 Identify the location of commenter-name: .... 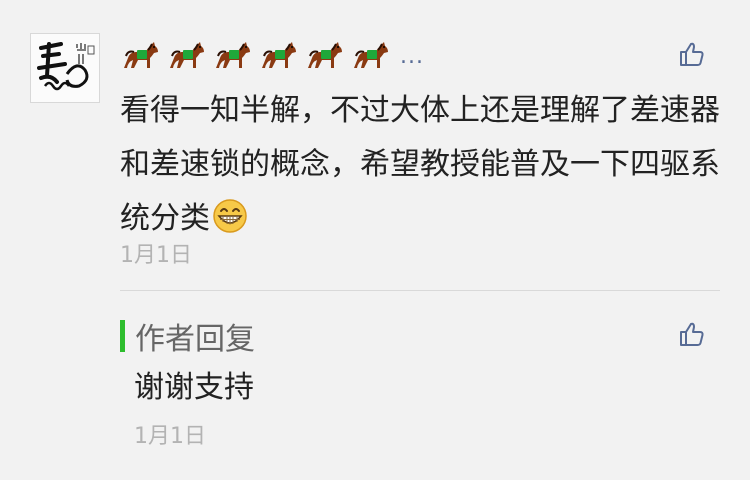
(272, 56).